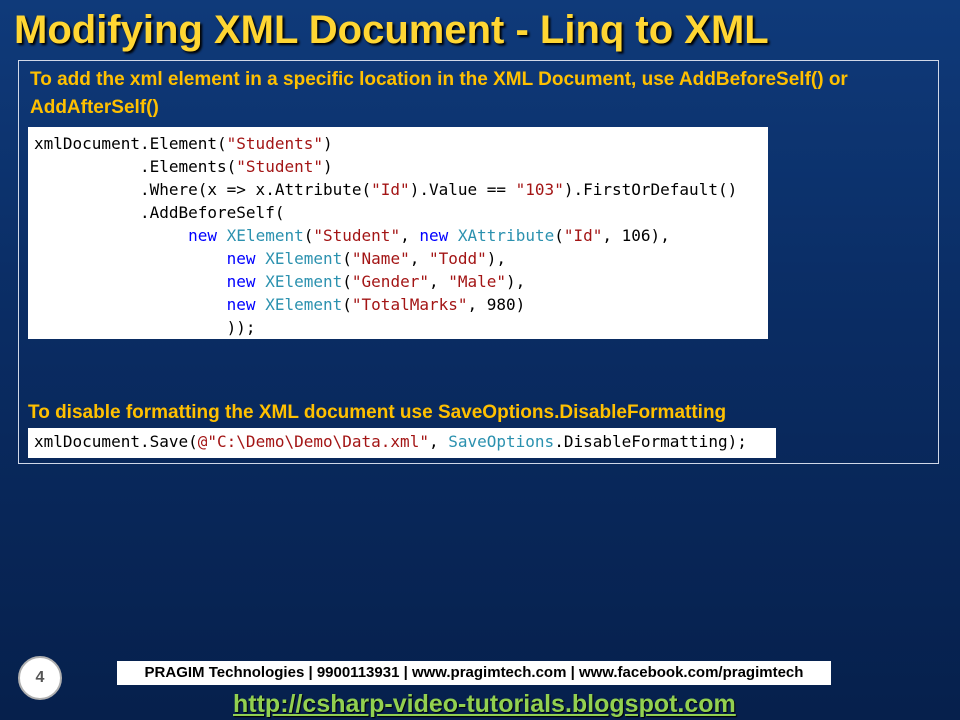 Image resolution: width=960 pixels, height=720 pixels. What do you see at coordinates (477, 281) in the screenshot?
I see `code-token: "Male"` at bounding box center [477, 281].